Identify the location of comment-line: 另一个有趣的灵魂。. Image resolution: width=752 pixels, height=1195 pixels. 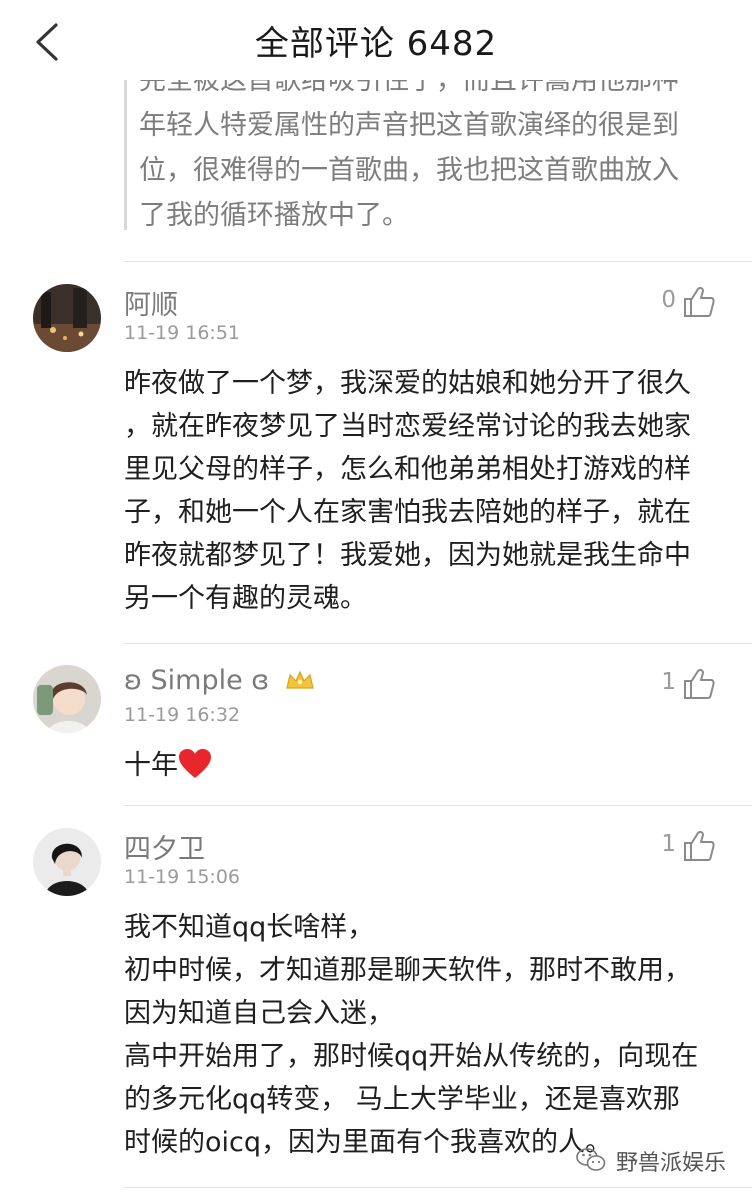
(245, 598).